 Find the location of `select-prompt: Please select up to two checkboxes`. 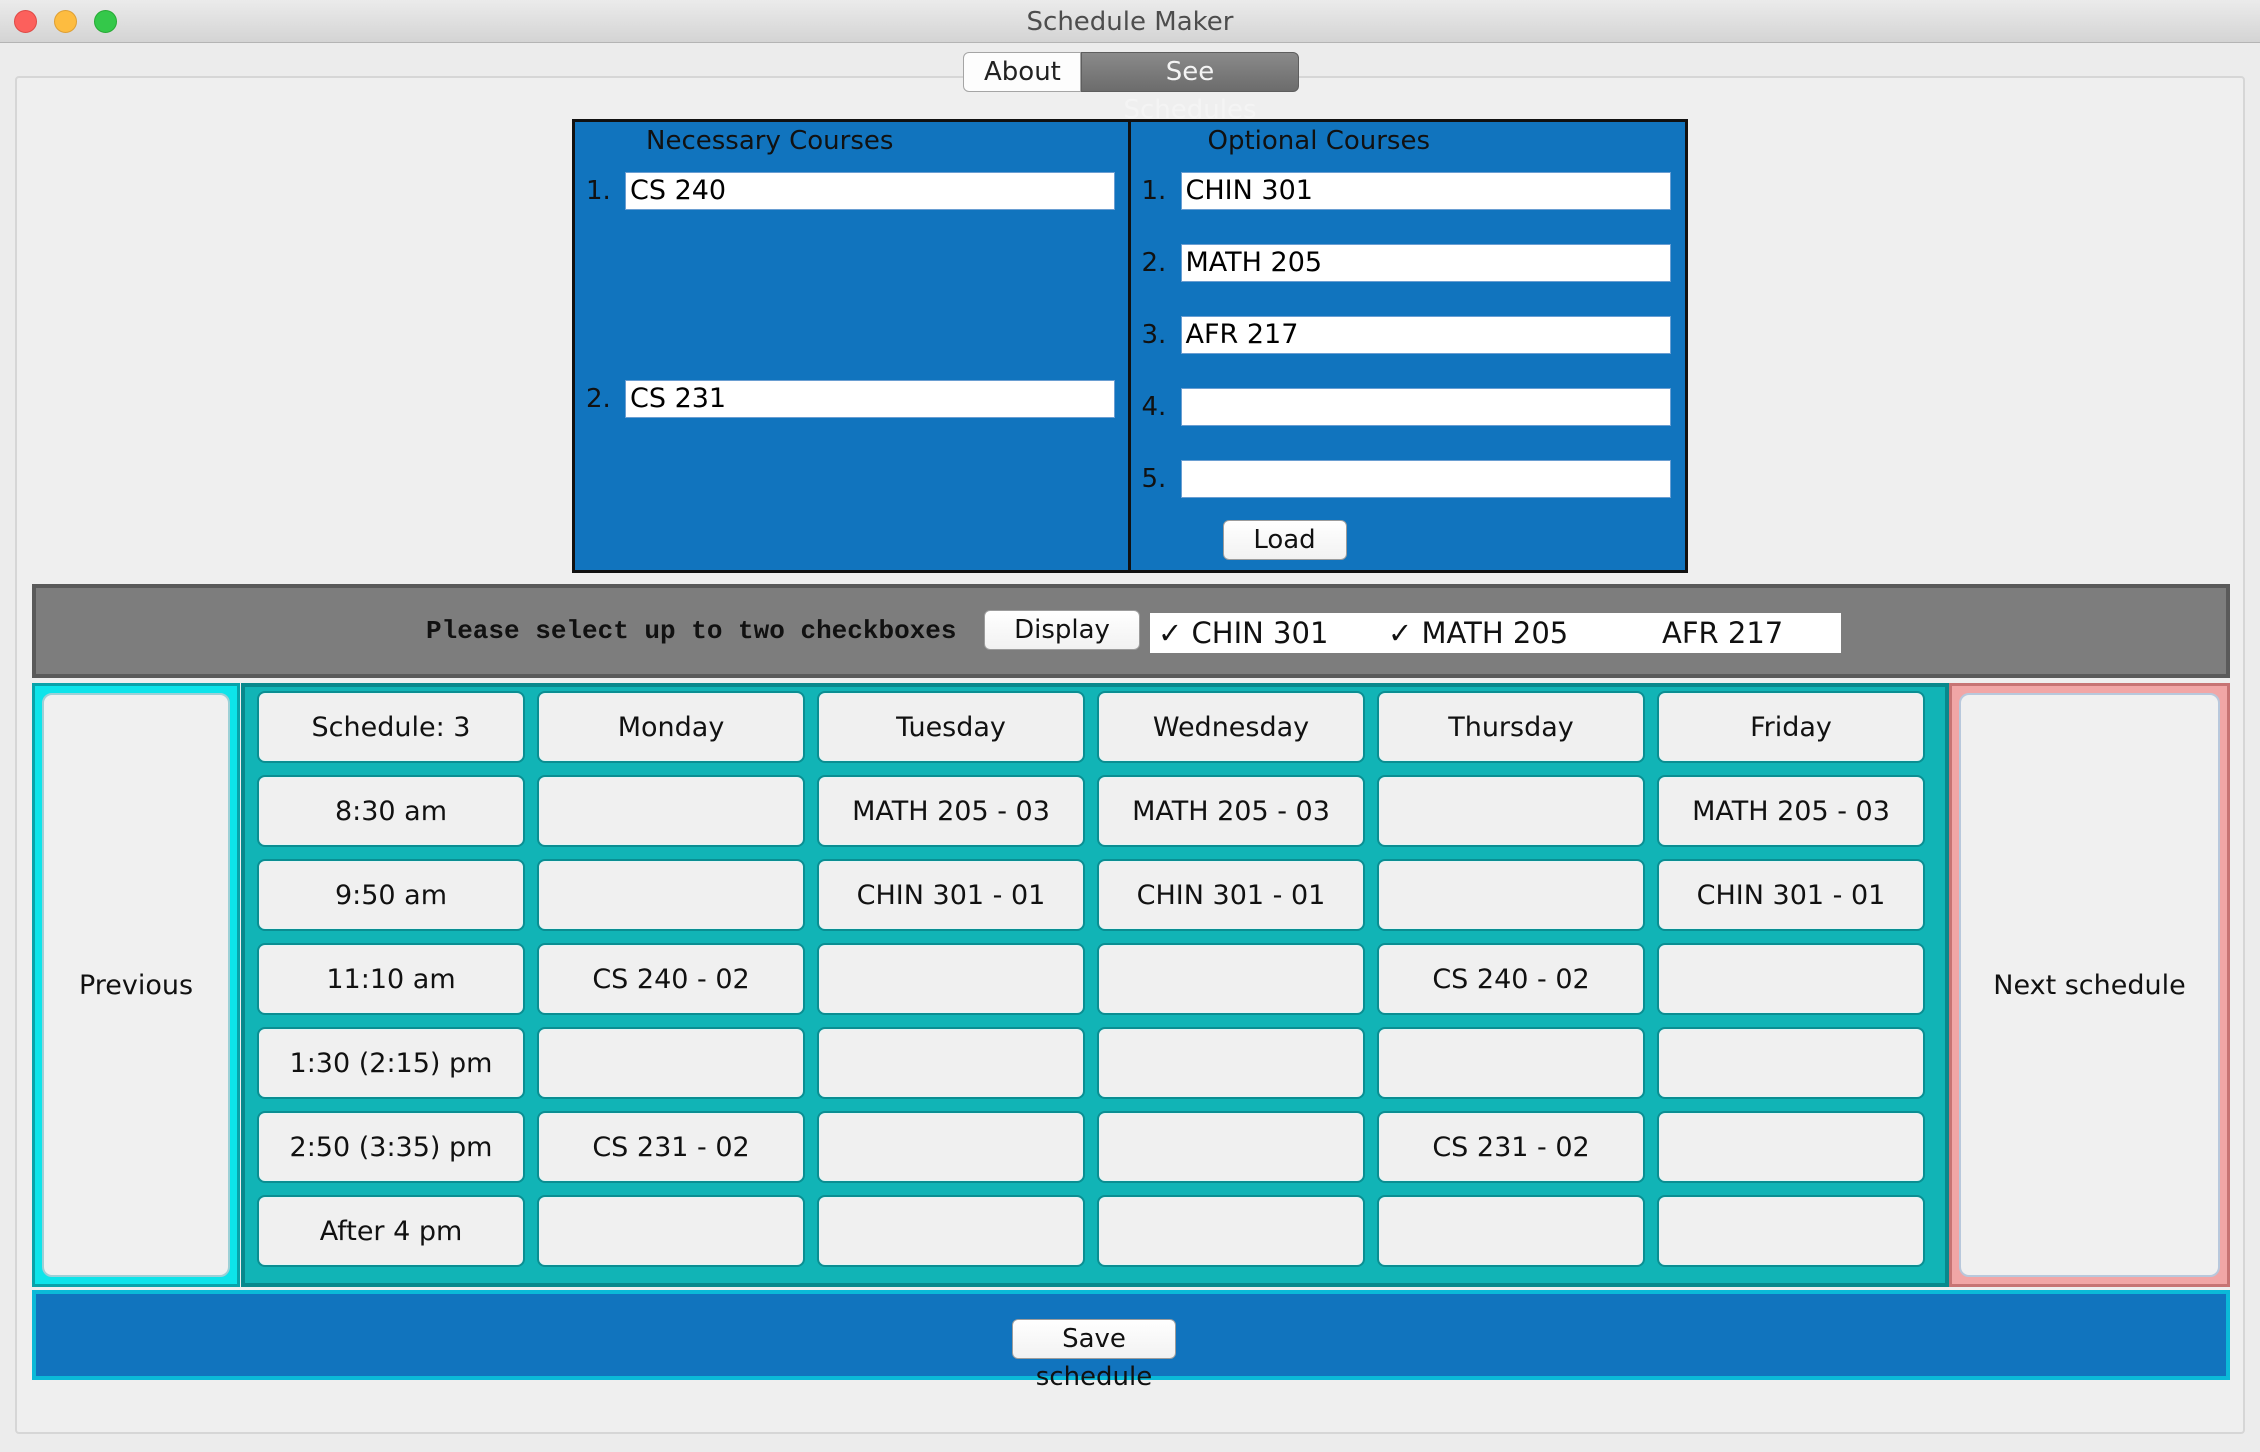

select-prompt: Please select up to two checkboxes is located at coordinates (691, 631).